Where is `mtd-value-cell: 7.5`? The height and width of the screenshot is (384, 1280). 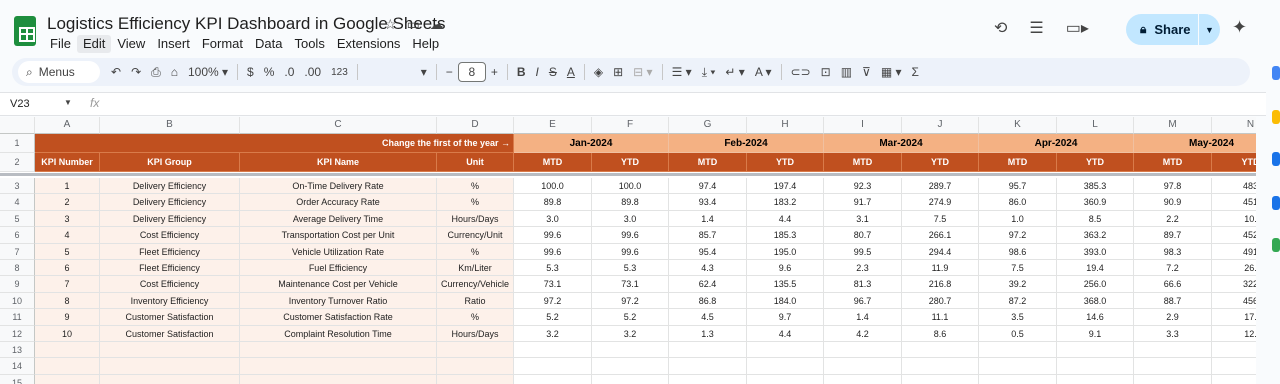 mtd-value-cell: 7.5 is located at coordinates (1018, 268).